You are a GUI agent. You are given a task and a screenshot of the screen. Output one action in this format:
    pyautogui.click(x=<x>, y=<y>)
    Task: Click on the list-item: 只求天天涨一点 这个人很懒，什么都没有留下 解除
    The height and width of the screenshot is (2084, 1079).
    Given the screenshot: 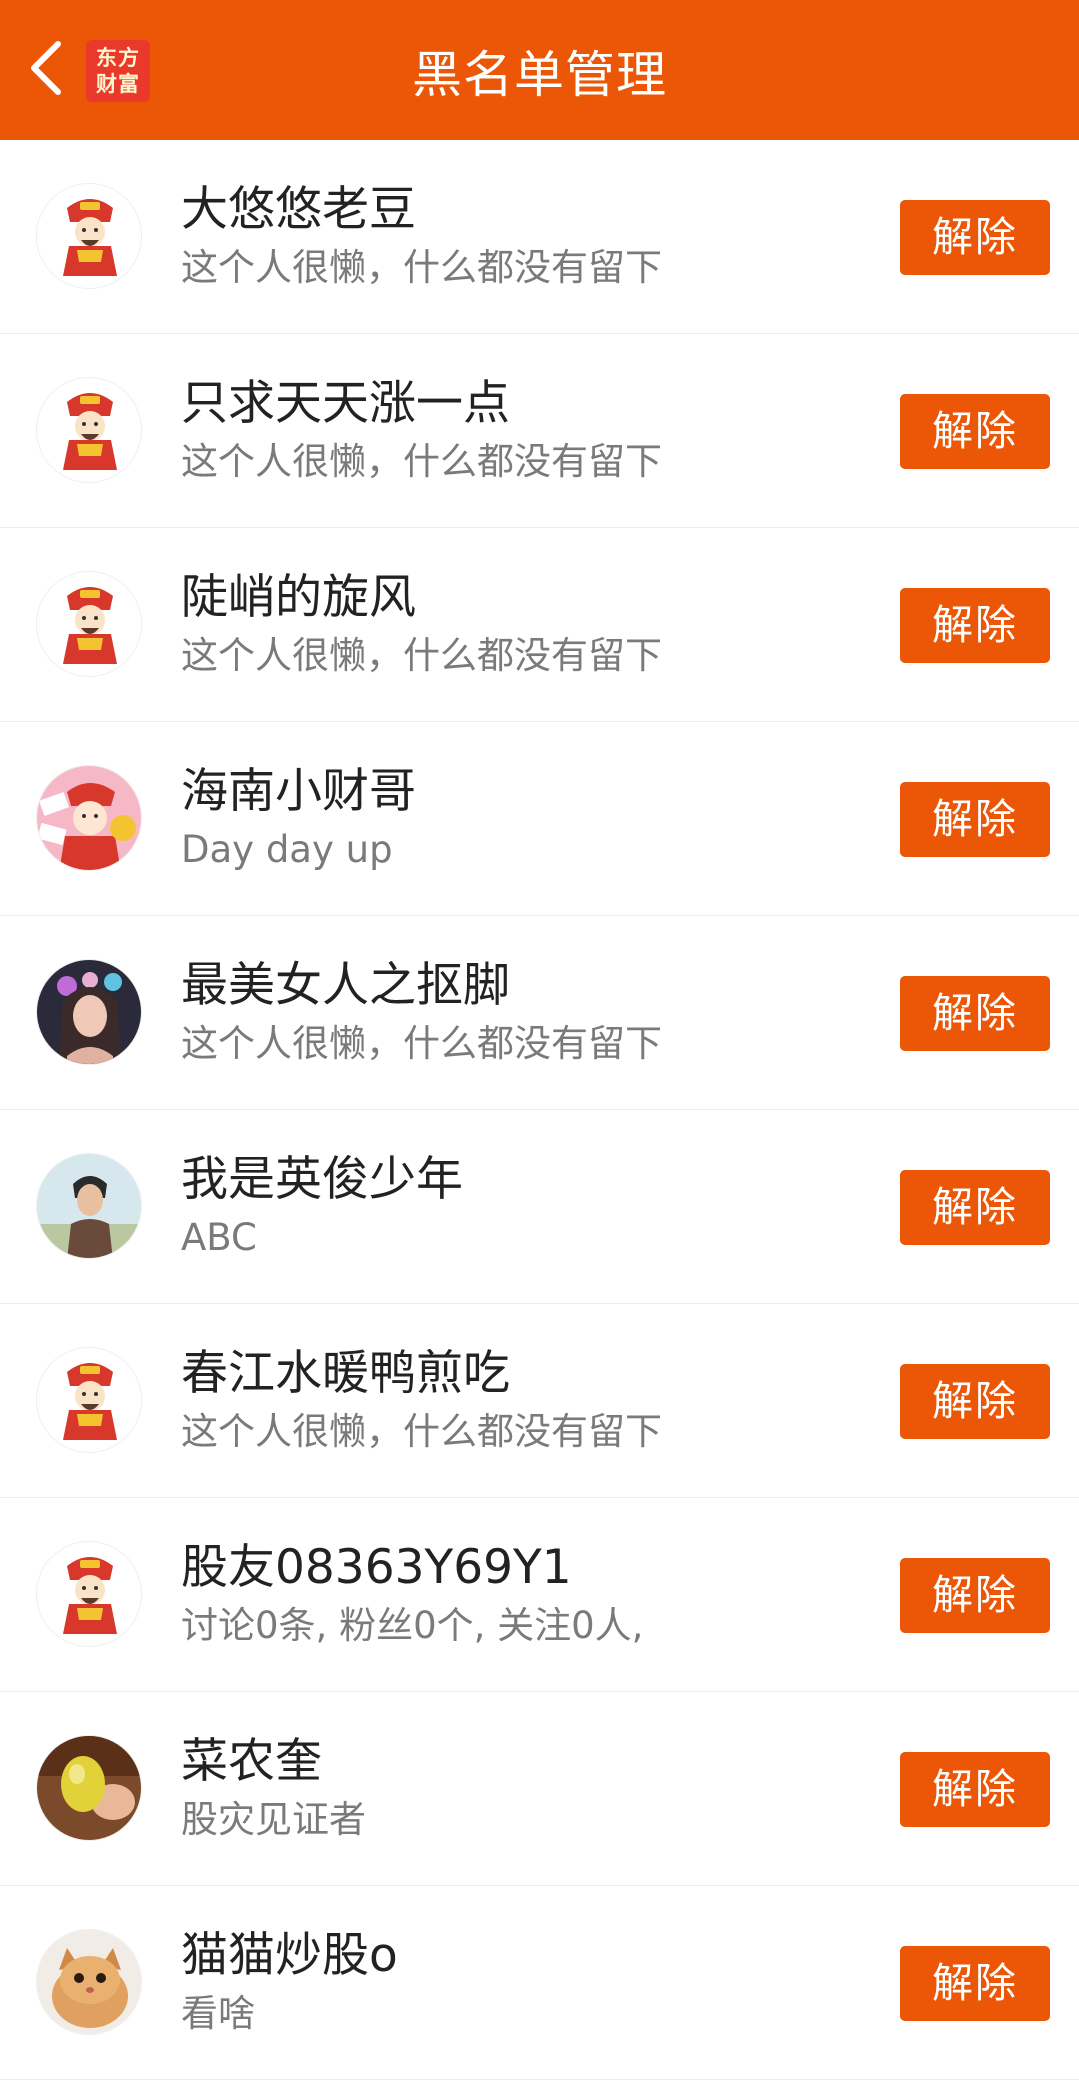 What is the action you would take?
    pyautogui.click(x=539, y=431)
    